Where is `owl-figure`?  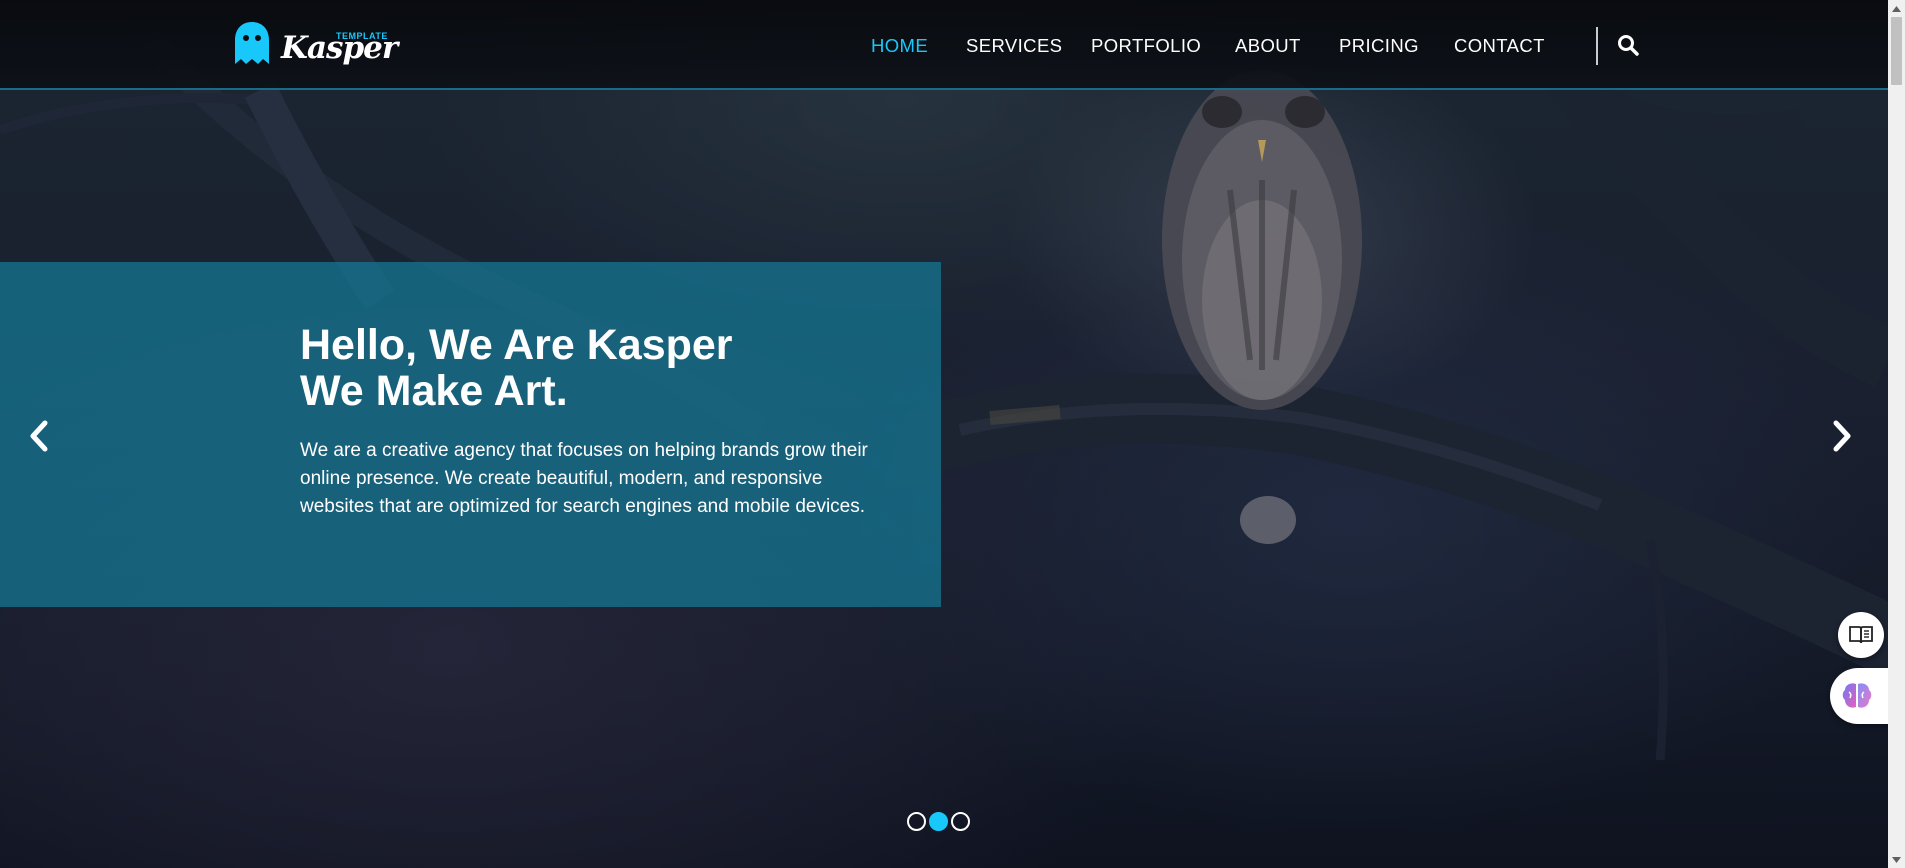 owl-figure is located at coordinates (1262, 307).